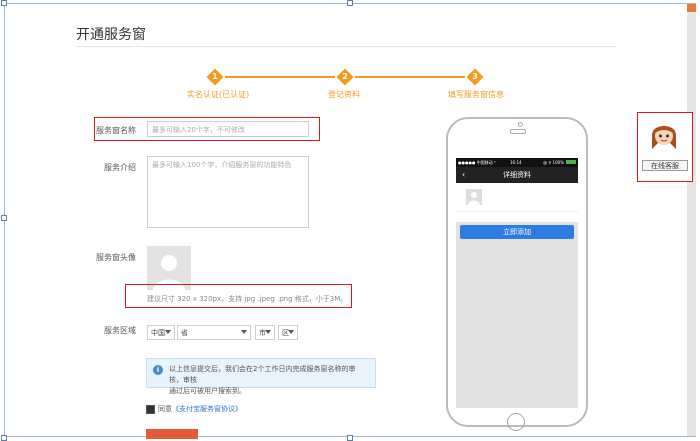  Describe the element at coordinates (350, 89) in the screenshot. I see `step-indicator: 1 实名认证(已认证) 2 登记资料 3 填写服务窗信息` at that location.